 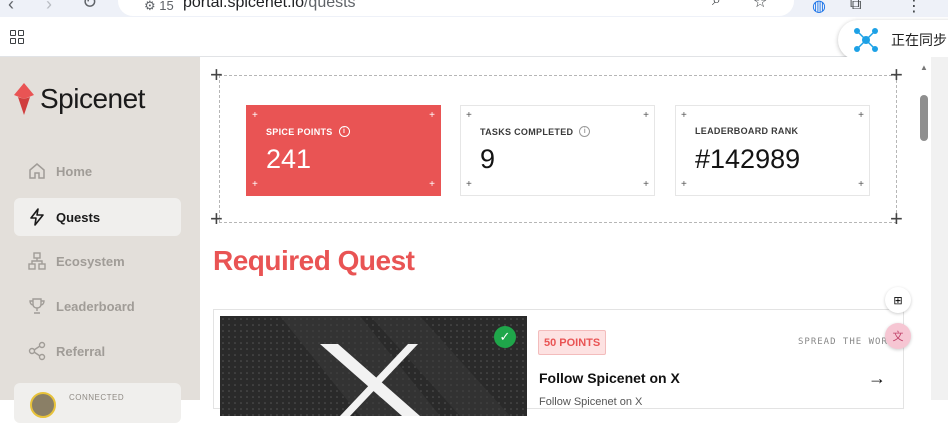 I want to click on sidebar-item-ecosystem: Ecosystem, so click(x=97, y=261).